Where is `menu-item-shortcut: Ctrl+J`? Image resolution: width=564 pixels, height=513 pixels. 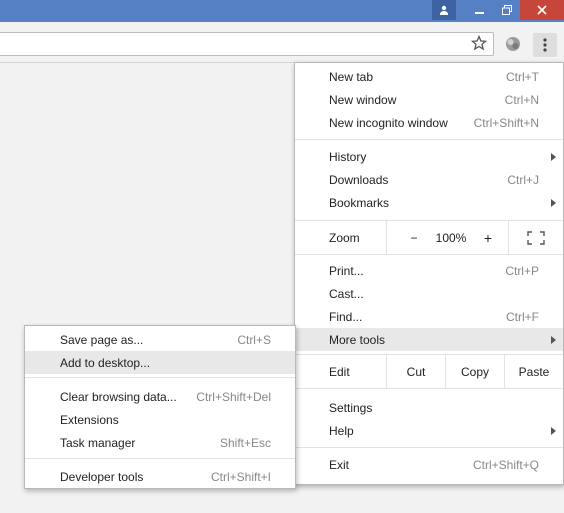
menu-item-shortcut: Ctrl+J is located at coordinates (523, 180).